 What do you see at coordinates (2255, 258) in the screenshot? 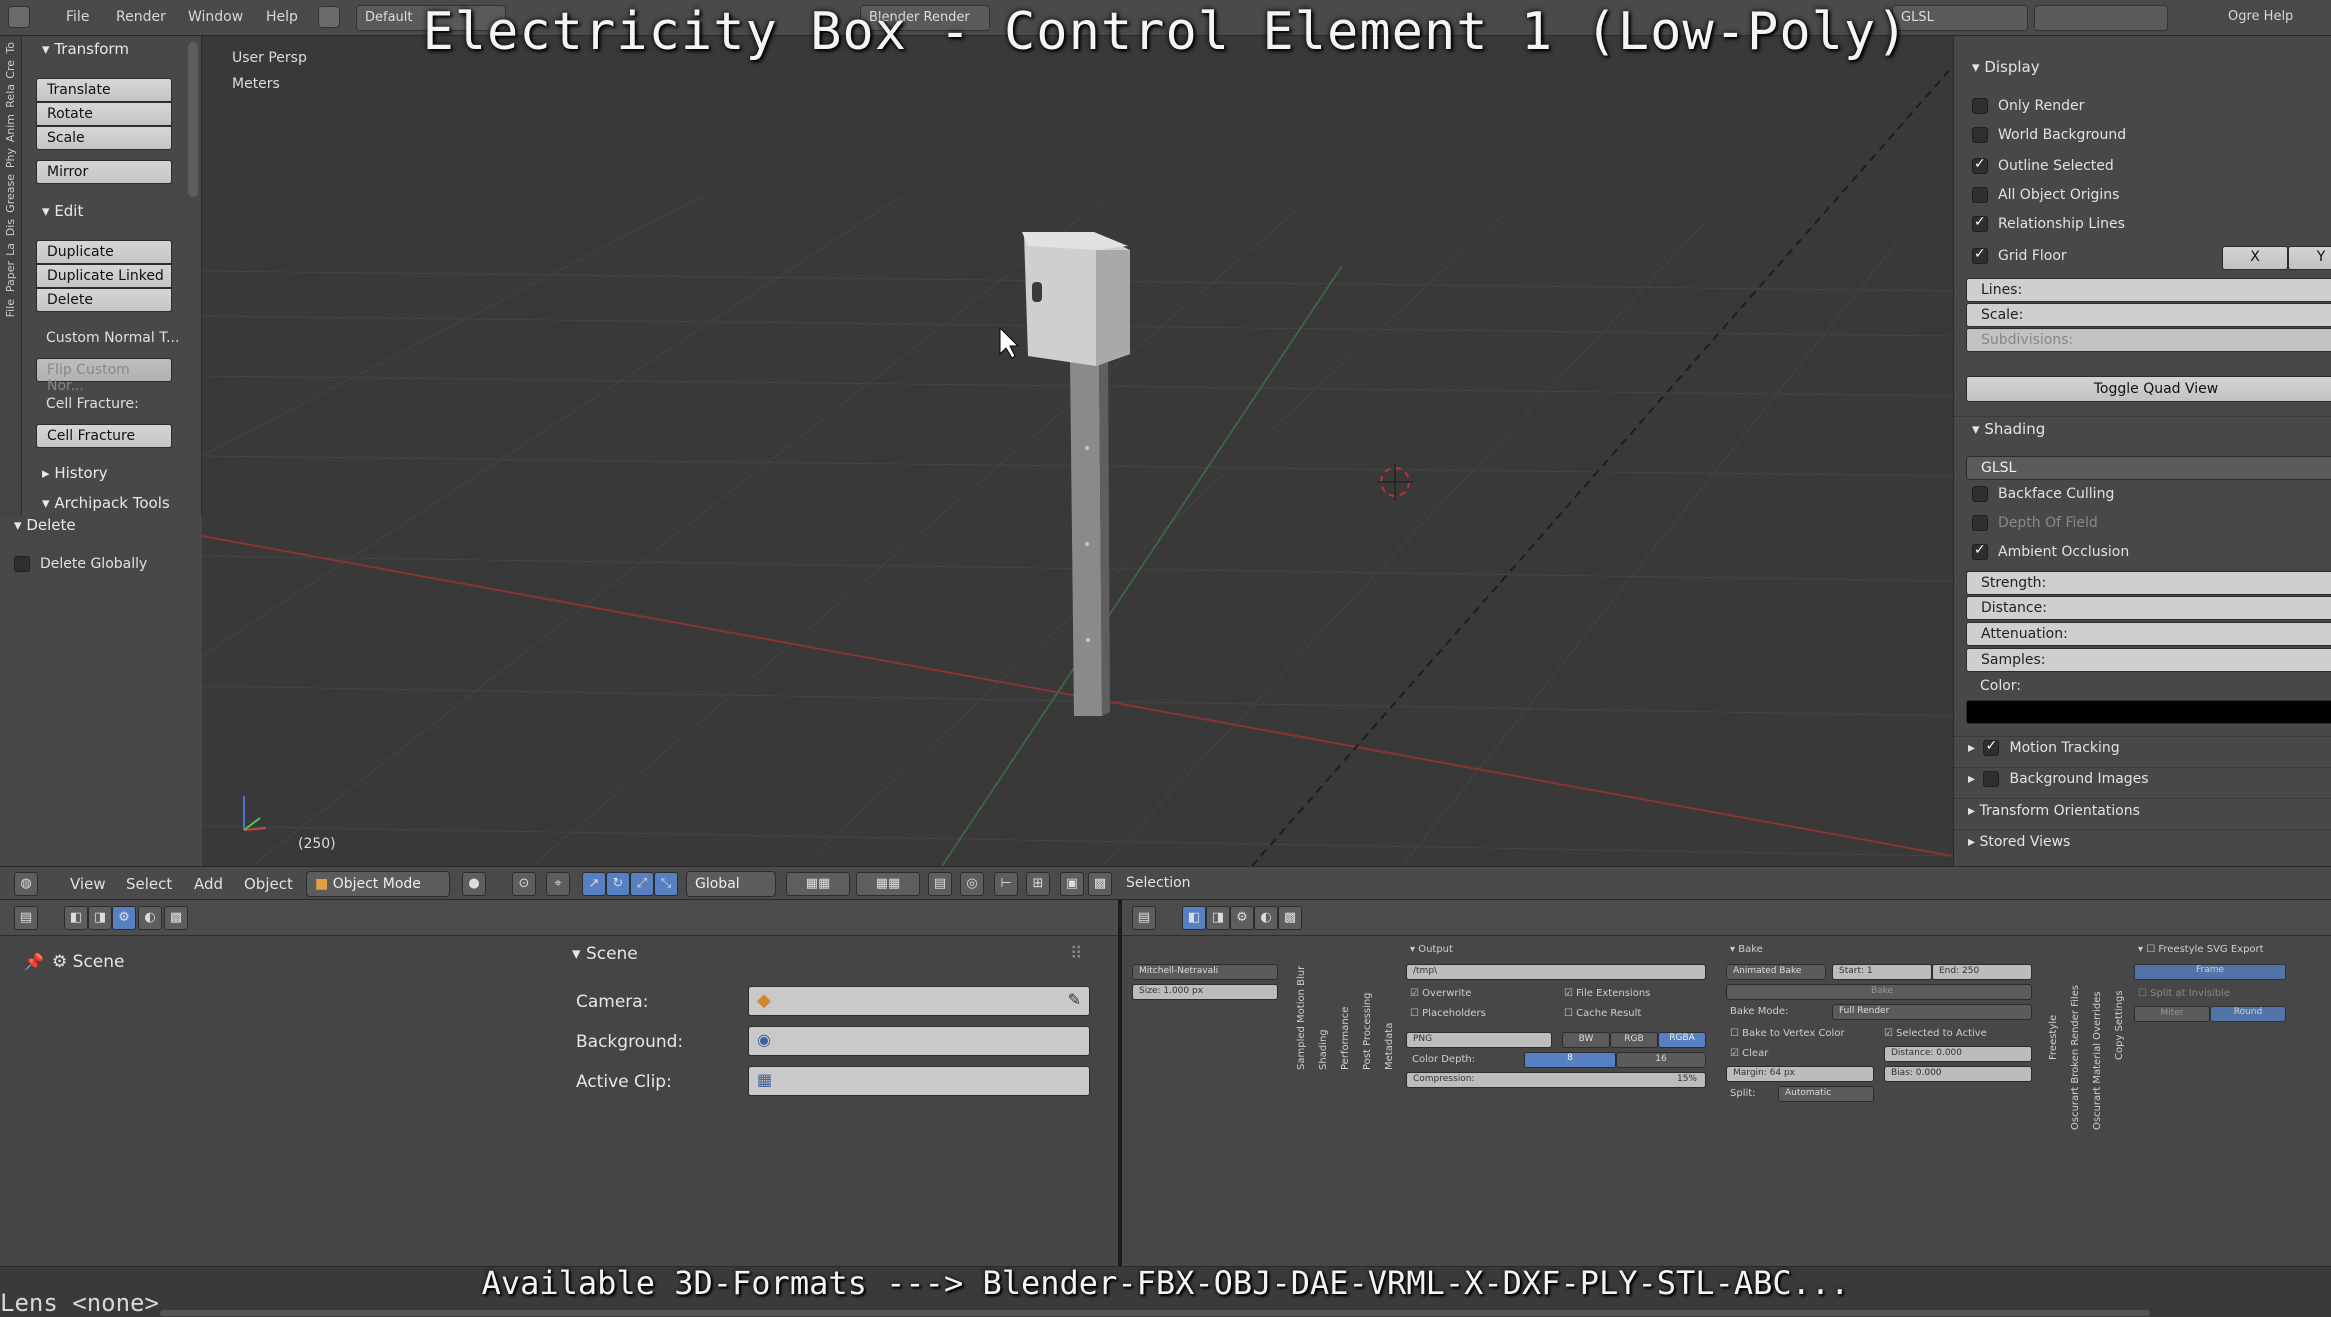
I see `axis-x-toggle: X` at bounding box center [2255, 258].